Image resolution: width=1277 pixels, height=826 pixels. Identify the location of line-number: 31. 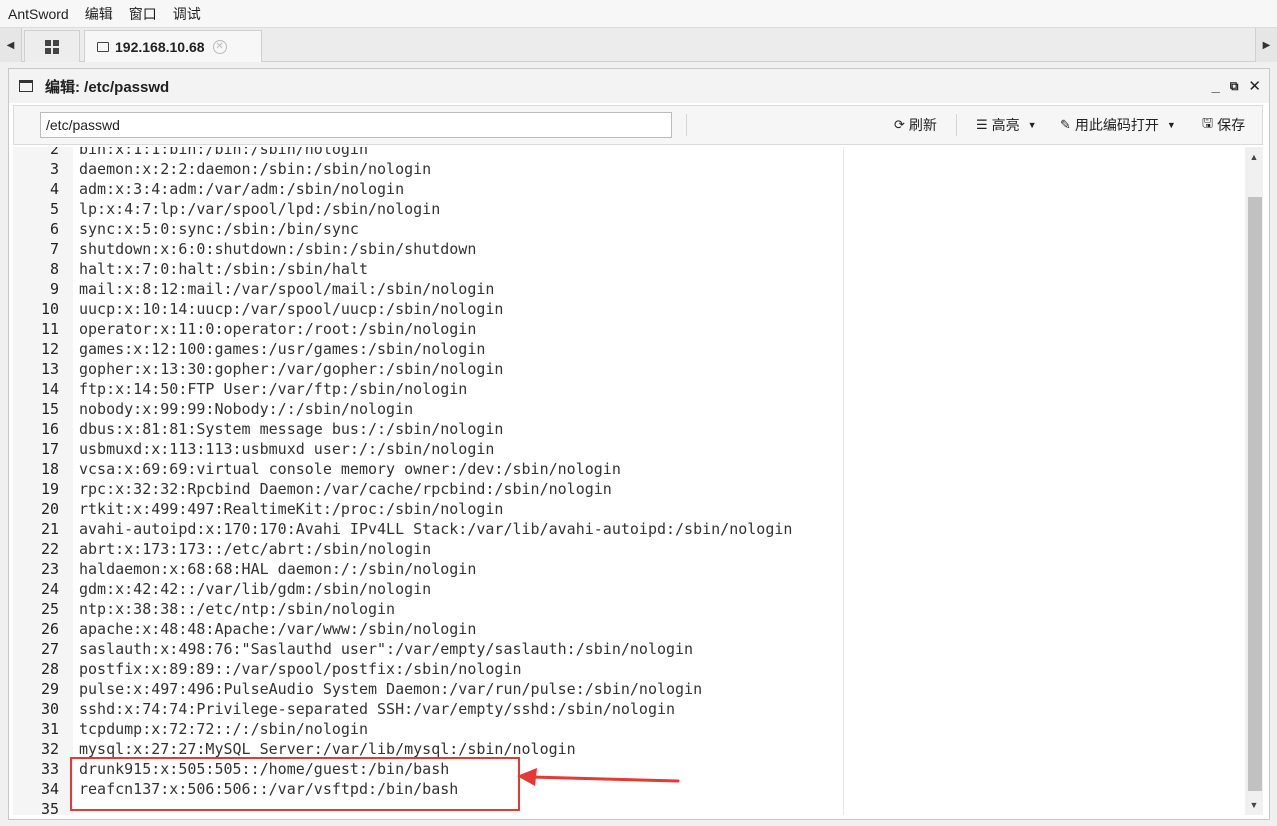
(49, 729).